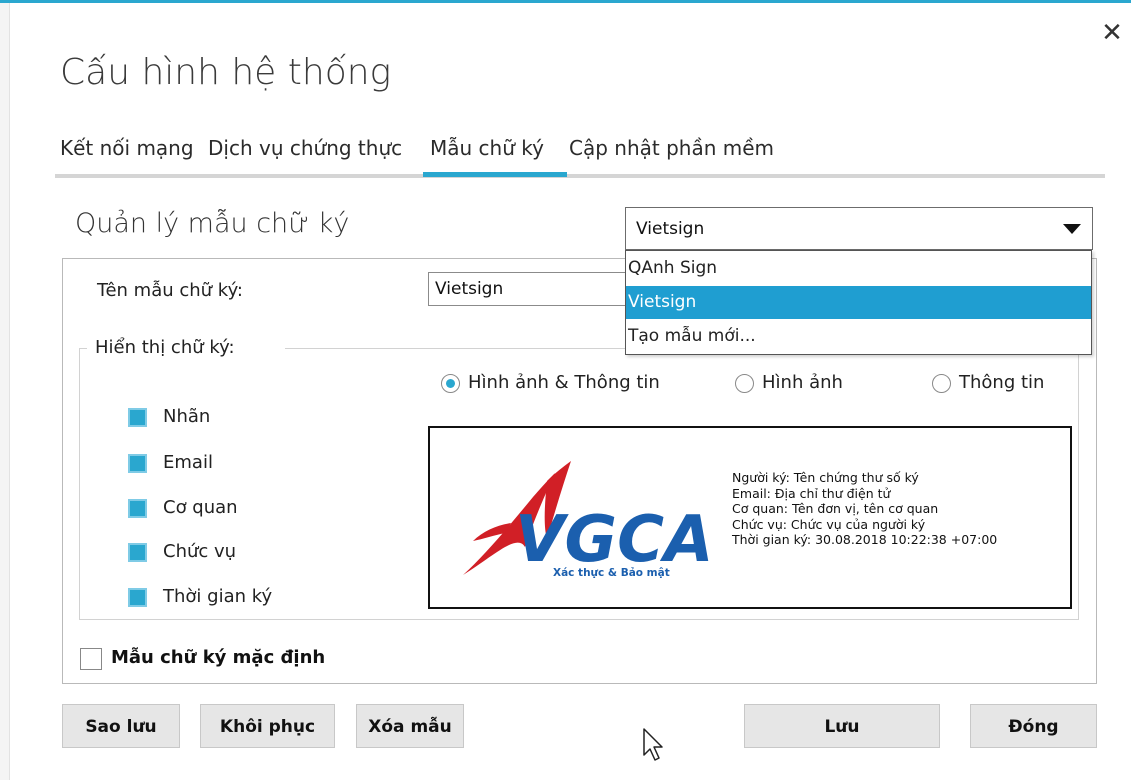  What do you see at coordinates (170, 290) in the screenshot?
I see `template-name-label: Tên mẫu chữ ký:` at bounding box center [170, 290].